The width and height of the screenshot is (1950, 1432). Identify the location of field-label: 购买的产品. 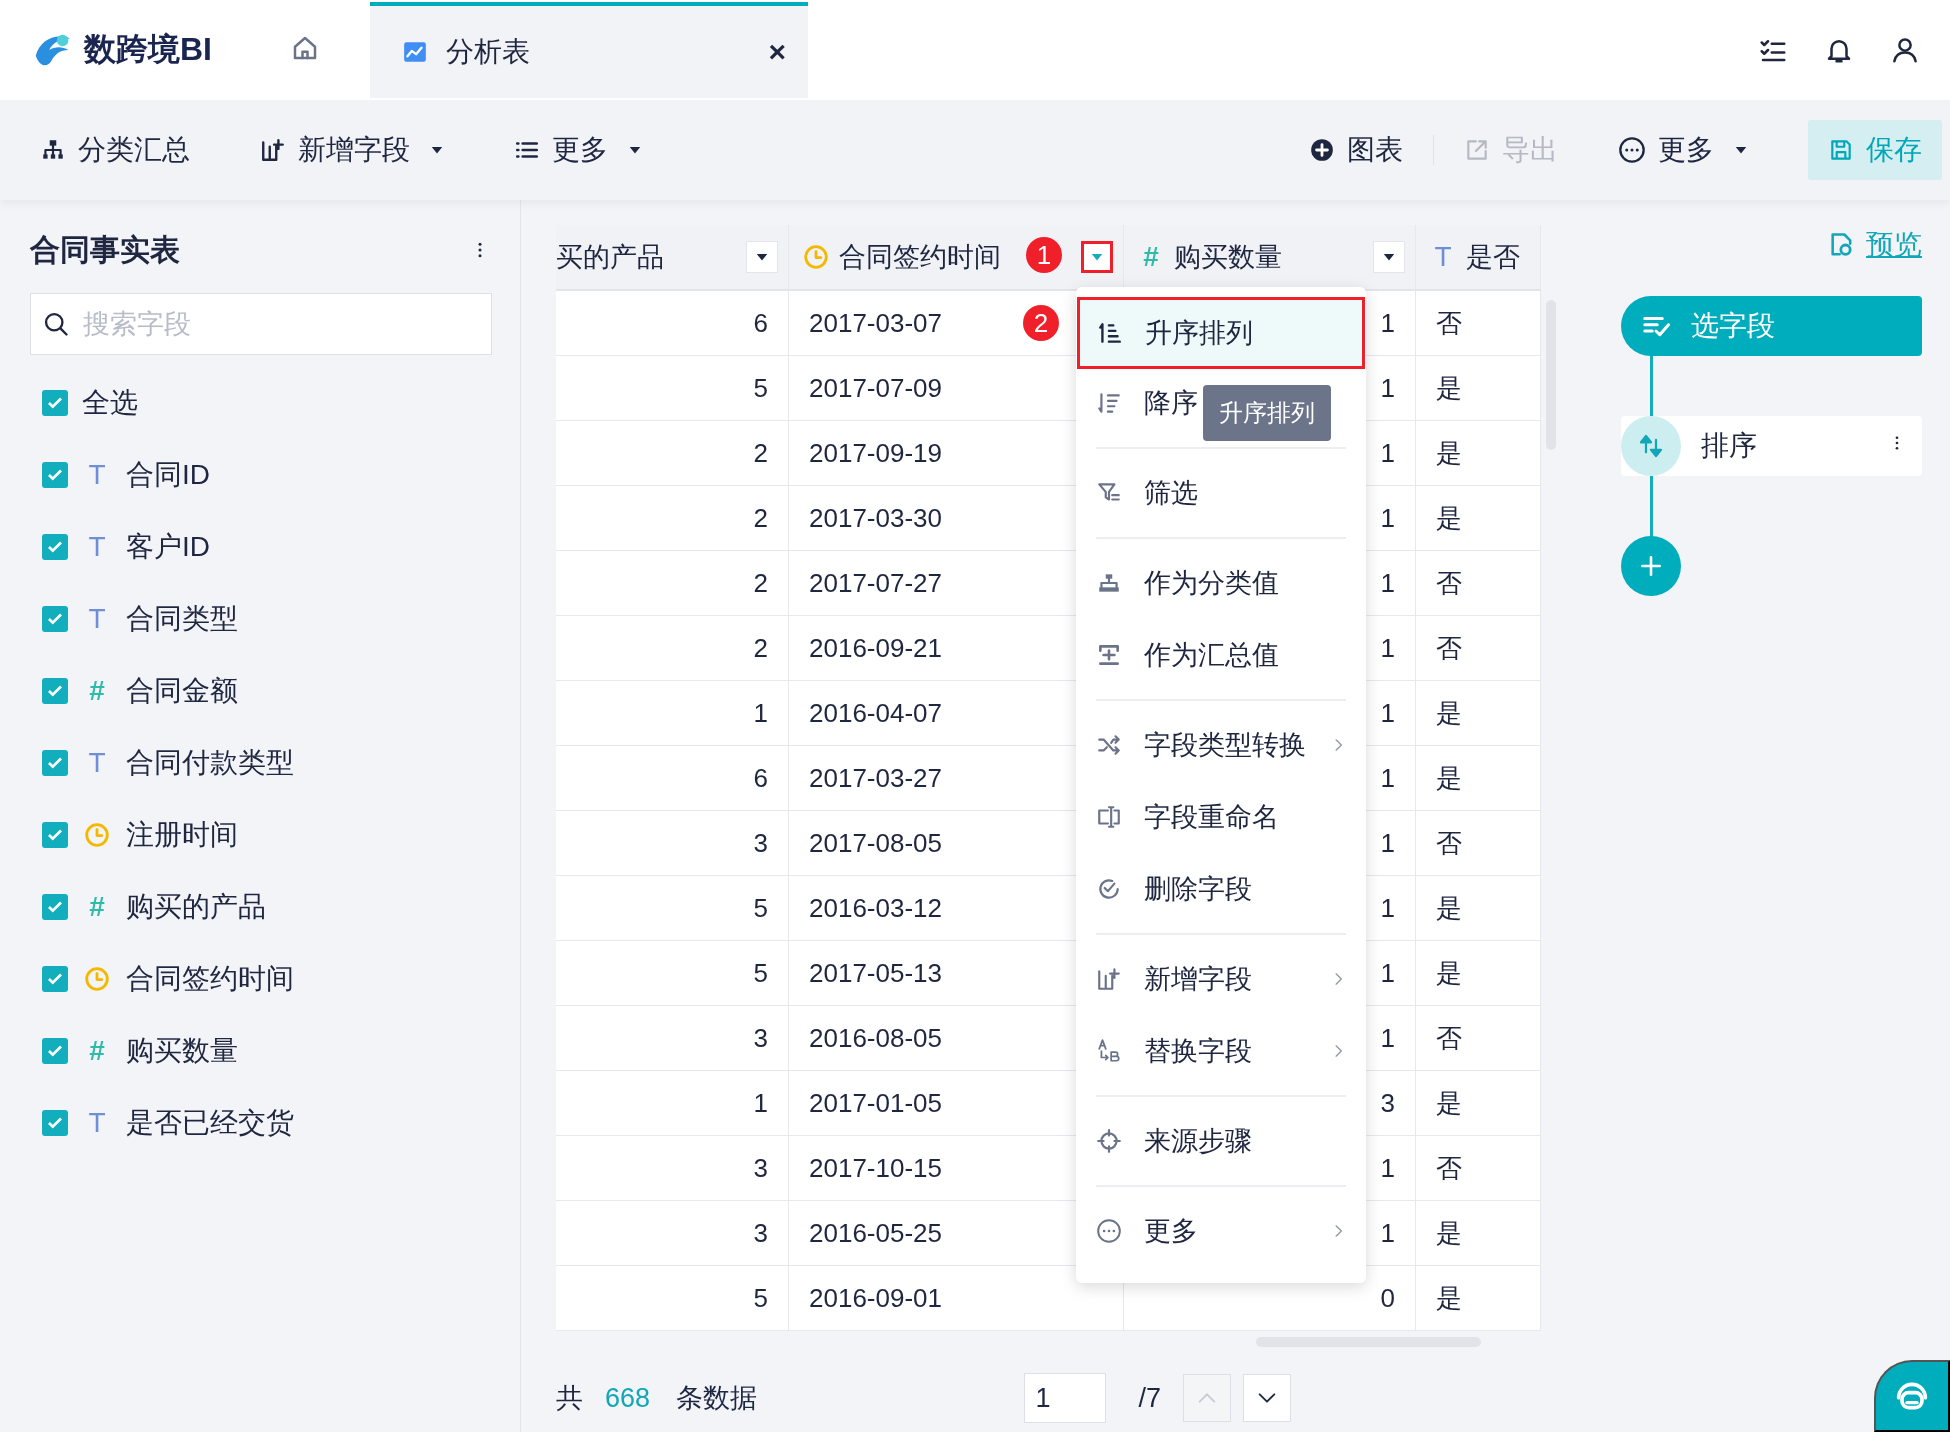
(196, 907).